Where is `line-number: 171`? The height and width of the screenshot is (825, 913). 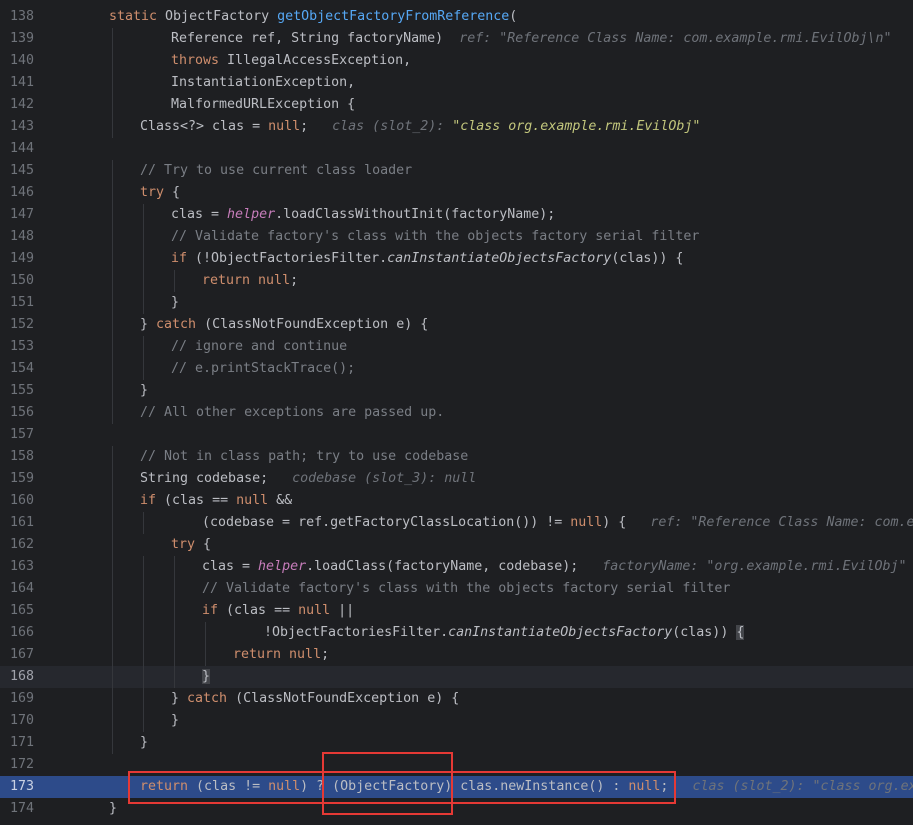 line-number: 171 is located at coordinates (30, 743).